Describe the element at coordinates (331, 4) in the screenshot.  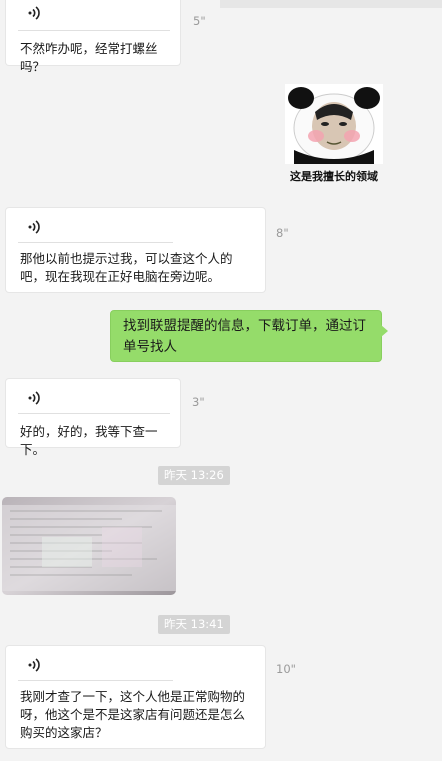
I see `top-edge-bar` at that location.